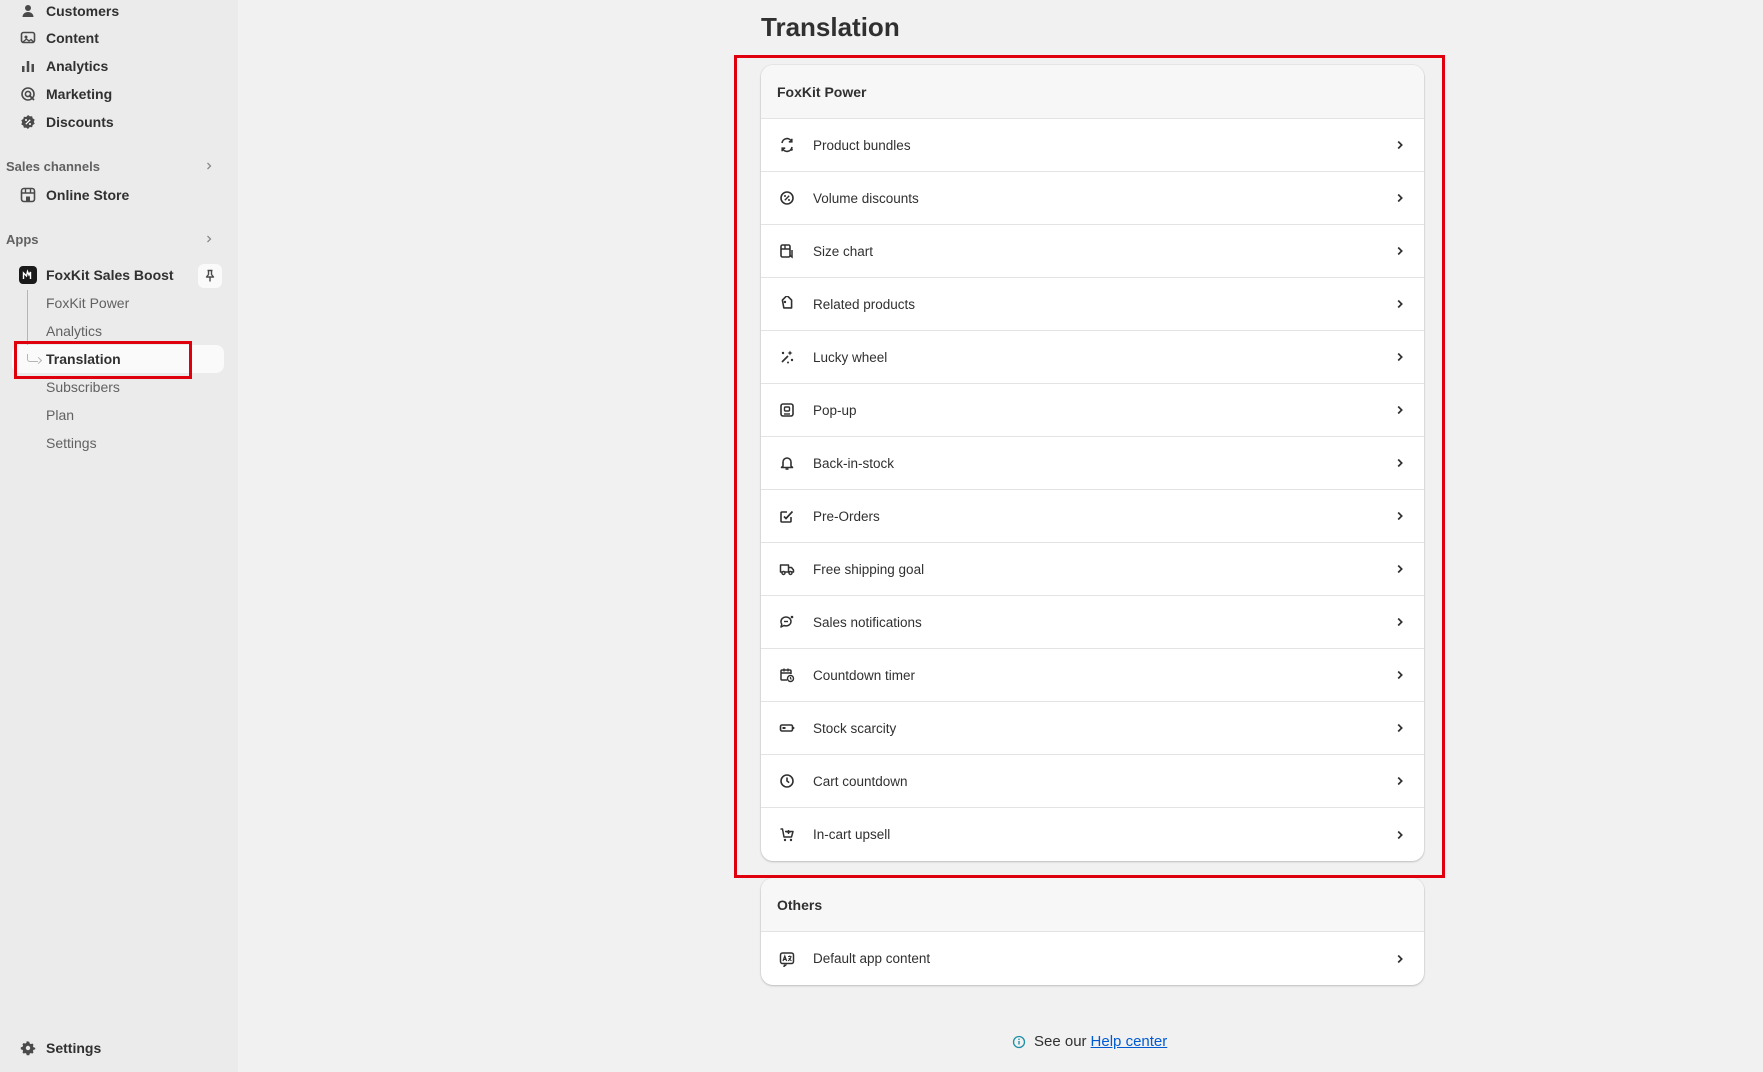 This screenshot has width=1763, height=1072. Describe the element at coordinates (850, 357) in the screenshot. I see `row-label: Lucky wheel` at that location.